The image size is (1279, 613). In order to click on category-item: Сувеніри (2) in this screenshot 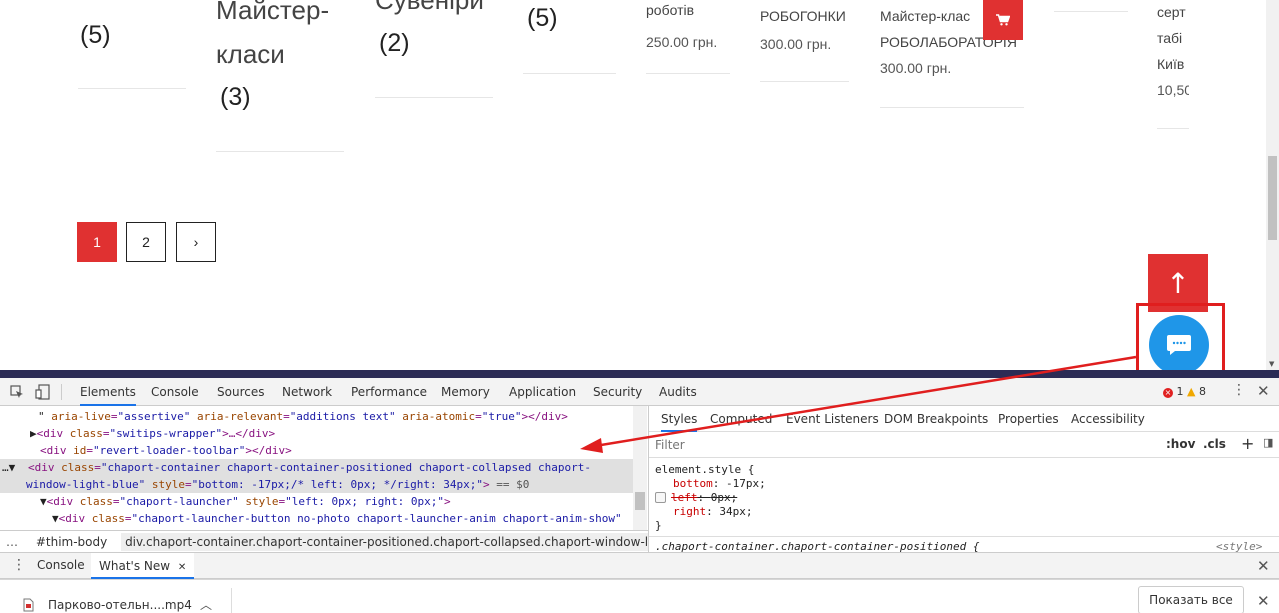, I will do `click(429, 32)`.